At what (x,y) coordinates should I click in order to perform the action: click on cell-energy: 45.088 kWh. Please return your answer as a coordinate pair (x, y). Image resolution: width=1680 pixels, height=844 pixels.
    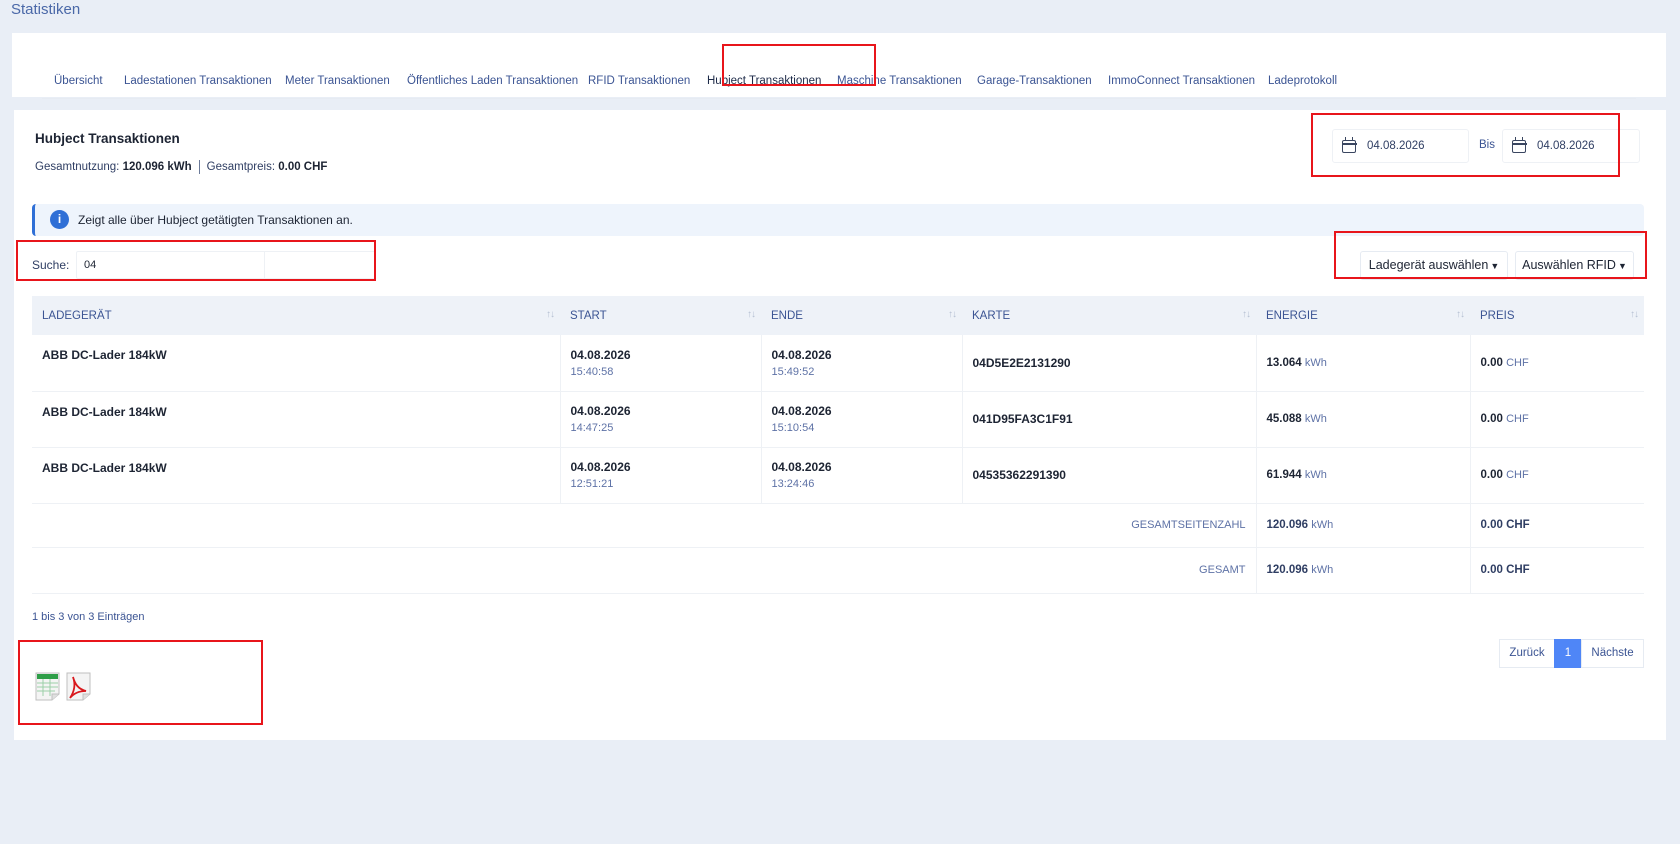
    Looking at the image, I should click on (1363, 419).